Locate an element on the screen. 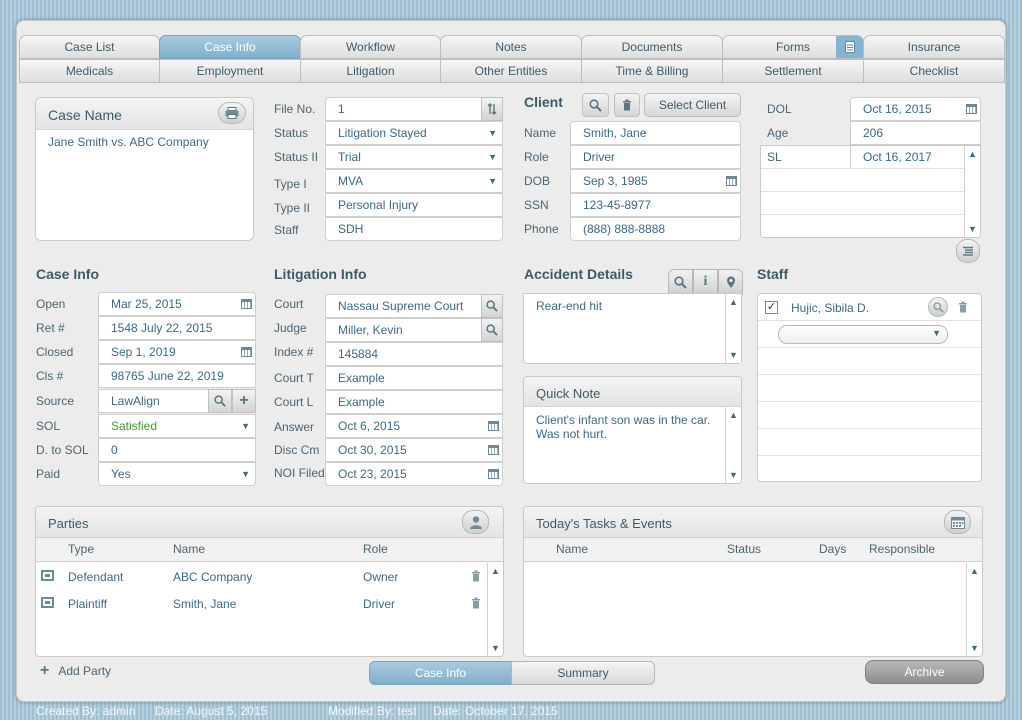 This screenshot has width=1022, height=720. disc-cm-field: Oct 30, 2015 is located at coordinates (414, 450).